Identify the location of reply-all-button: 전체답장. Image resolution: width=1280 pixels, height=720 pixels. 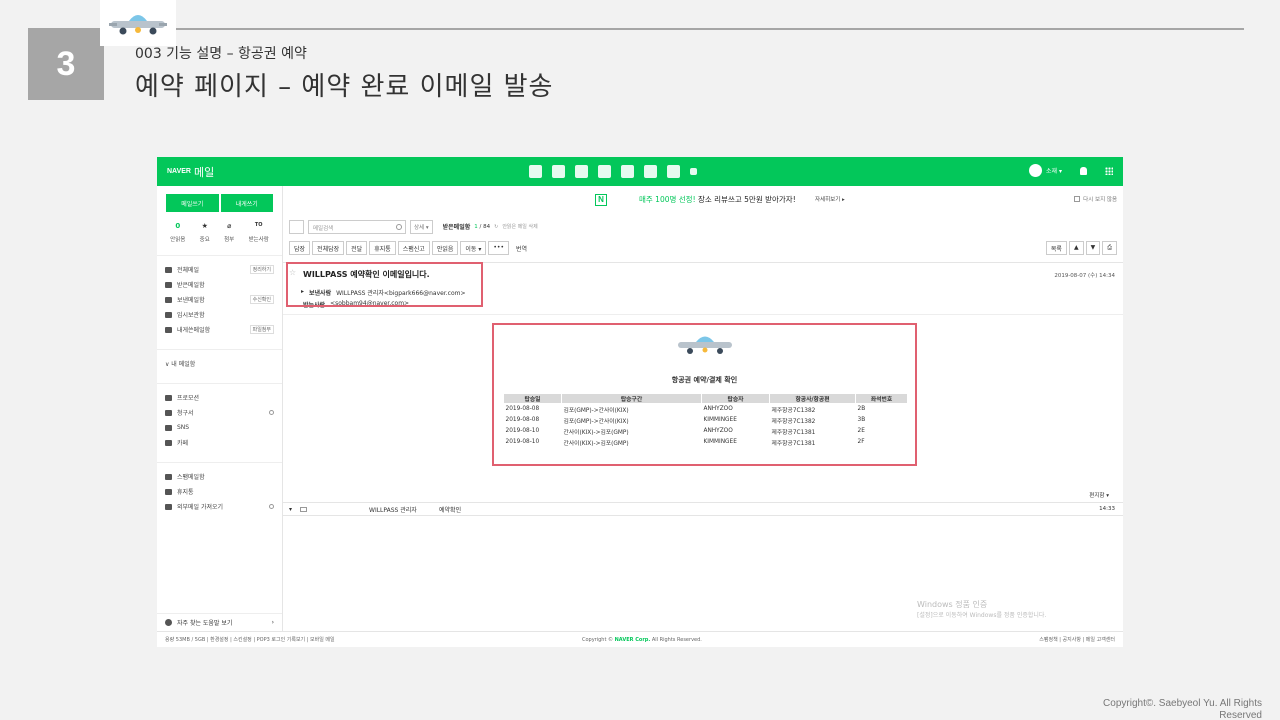
(328, 248).